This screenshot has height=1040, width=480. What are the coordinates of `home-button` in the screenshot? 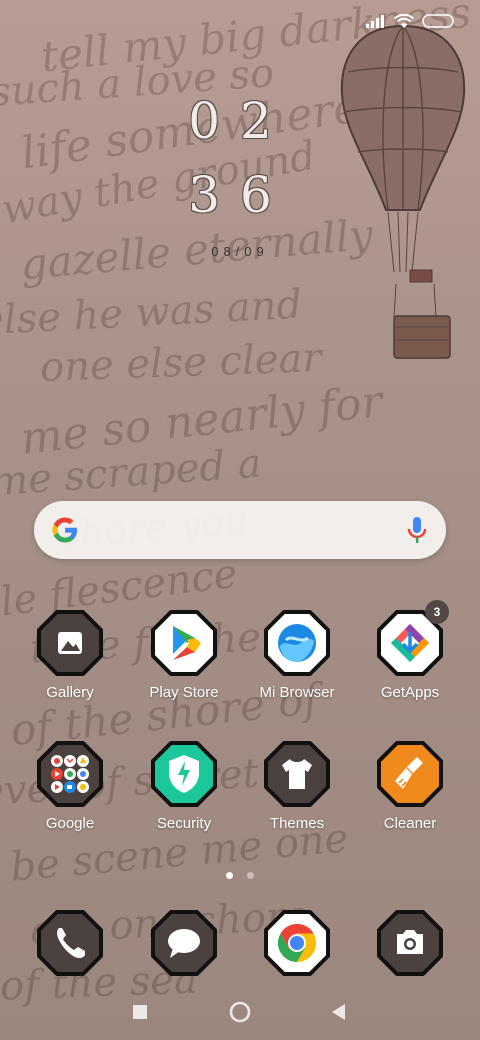 It's located at (240, 1012).